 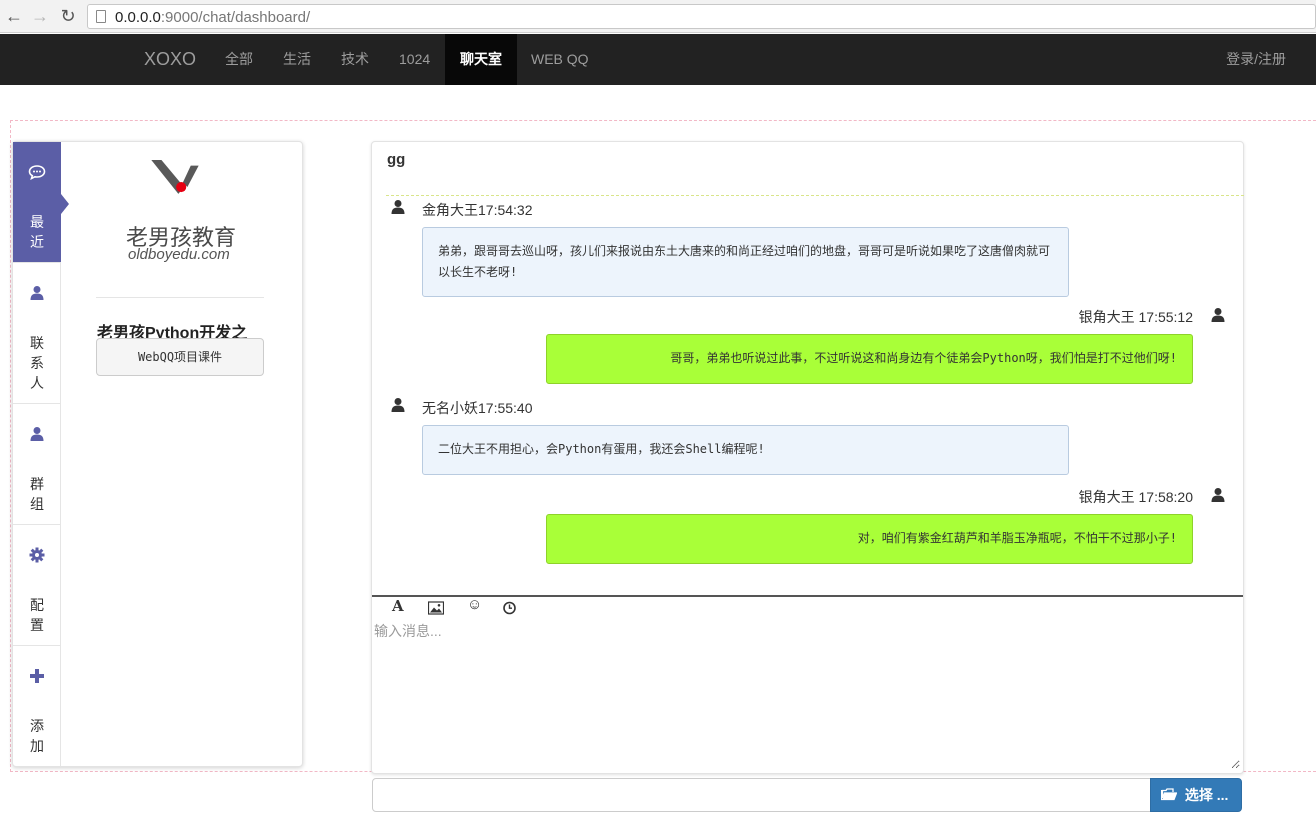 What do you see at coordinates (396, 159) in the screenshot?
I see `chat-title: gg` at bounding box center [396, 159].